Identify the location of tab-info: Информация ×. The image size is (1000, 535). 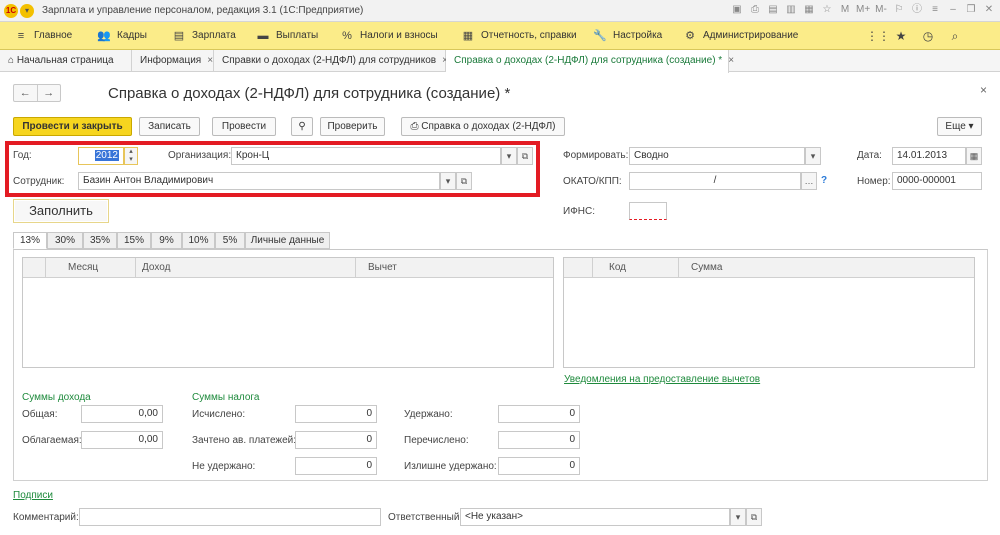
(173, 61).